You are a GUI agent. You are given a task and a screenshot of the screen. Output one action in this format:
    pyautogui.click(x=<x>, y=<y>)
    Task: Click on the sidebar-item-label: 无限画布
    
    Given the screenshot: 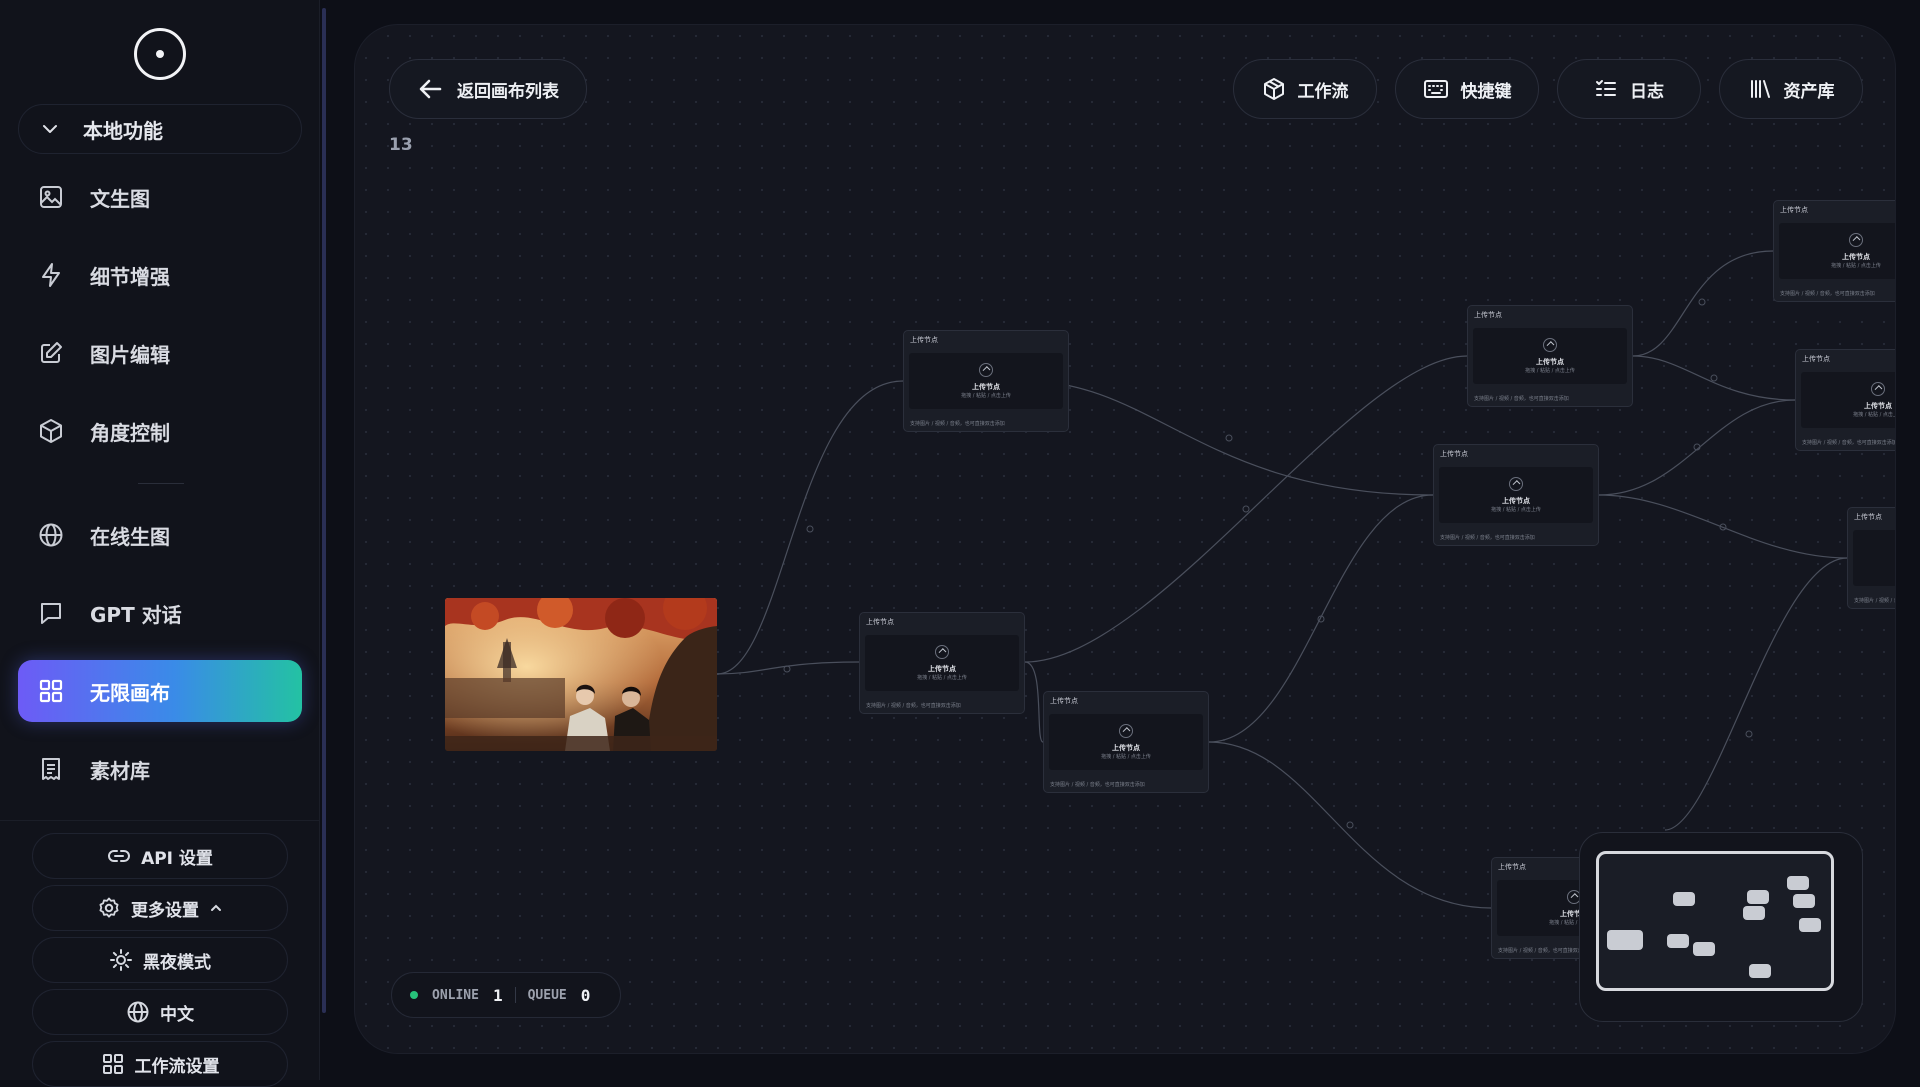 What is the action you would take?
    pyautogui.click(x=130, y=692)
    